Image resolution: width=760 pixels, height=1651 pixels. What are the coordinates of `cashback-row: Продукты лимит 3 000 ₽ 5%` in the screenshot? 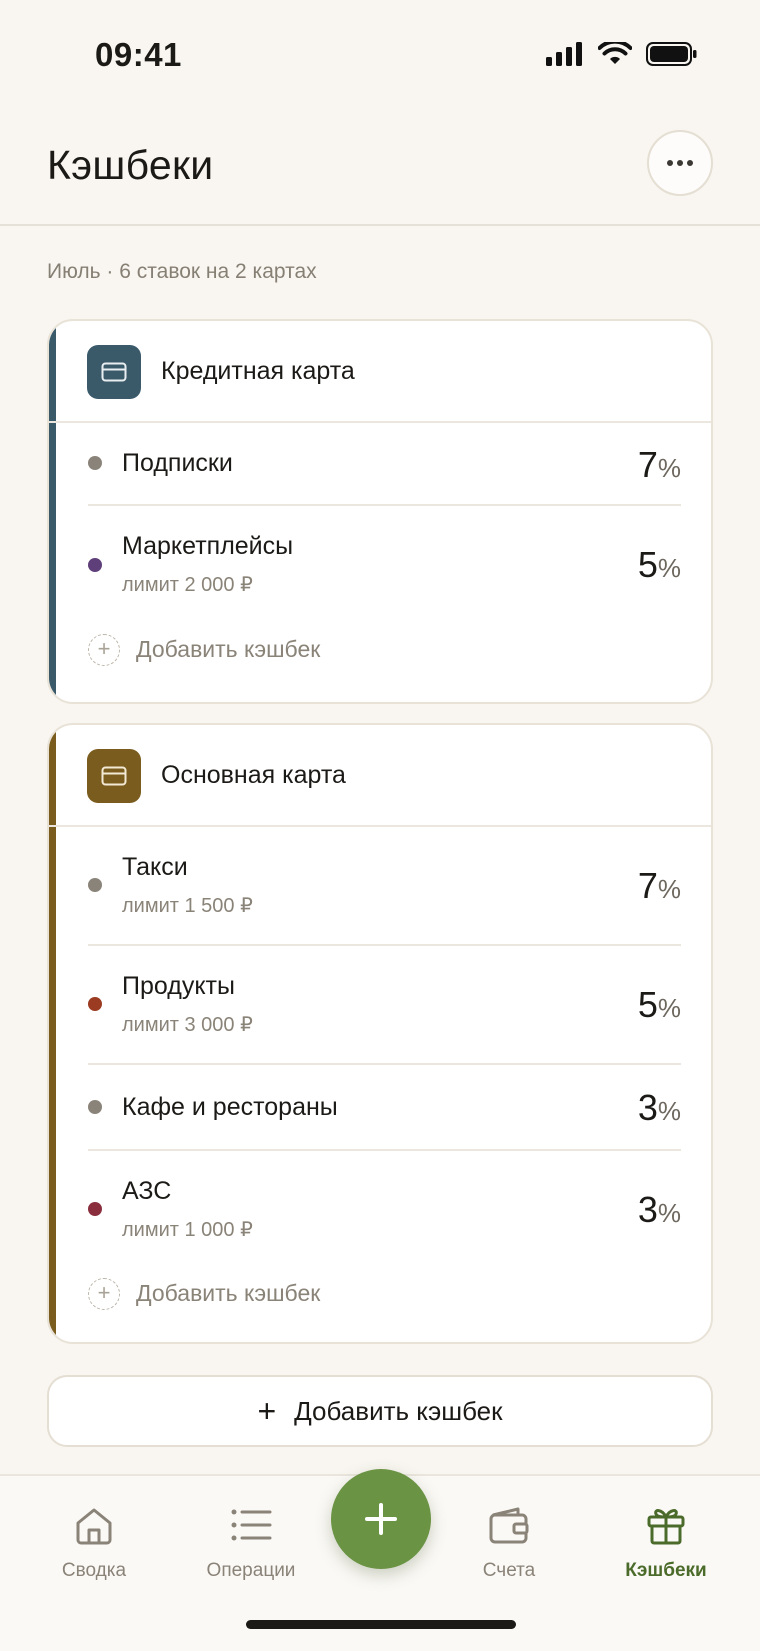 It's located at (384, 1005).